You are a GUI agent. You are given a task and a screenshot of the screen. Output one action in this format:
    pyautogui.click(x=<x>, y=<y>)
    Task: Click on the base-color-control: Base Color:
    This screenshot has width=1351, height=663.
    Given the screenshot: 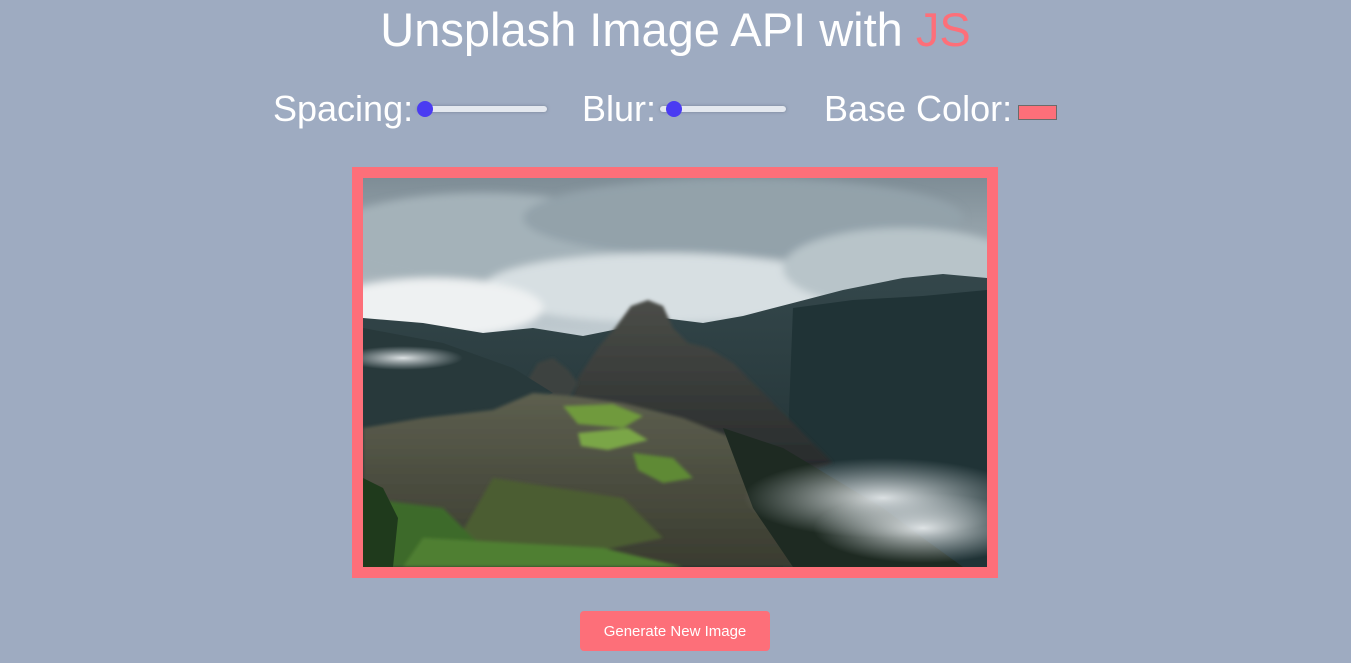 What is the action you would take?
    pyautogui.click(x=941, y=109)
    